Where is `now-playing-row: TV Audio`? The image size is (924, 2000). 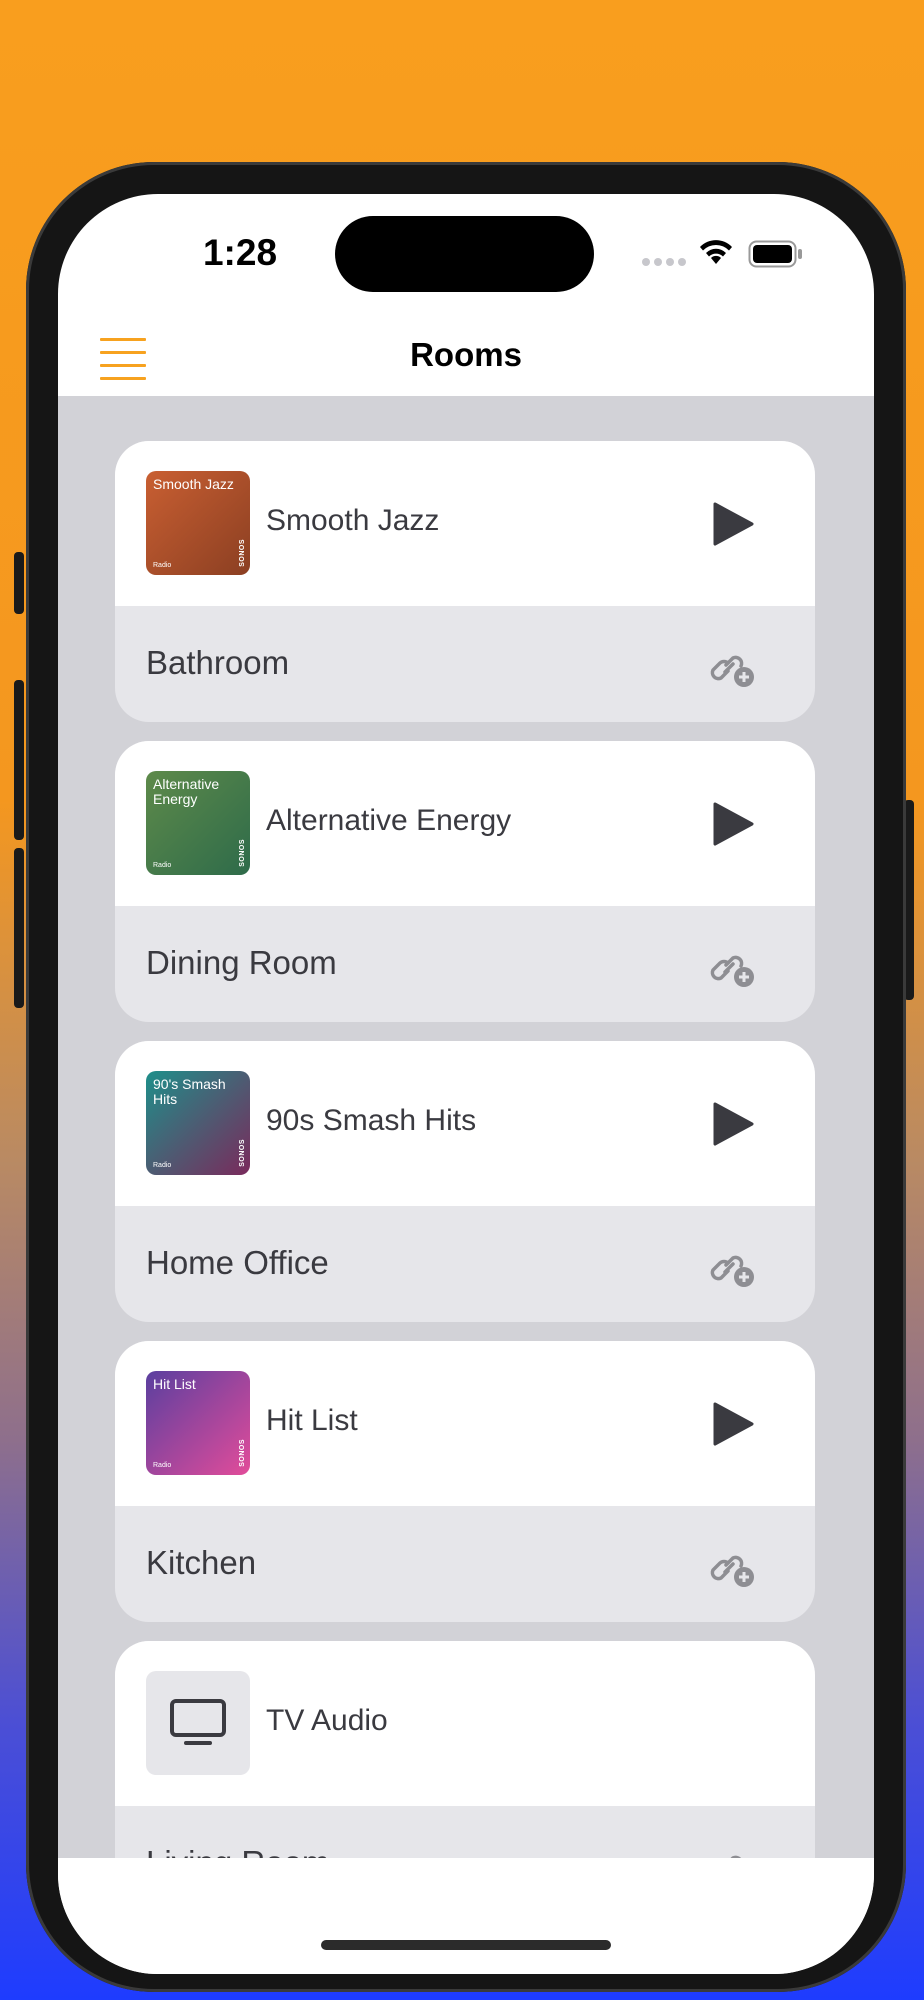 now-playing-row: TV Audio is located at coordinates (465, 1723).